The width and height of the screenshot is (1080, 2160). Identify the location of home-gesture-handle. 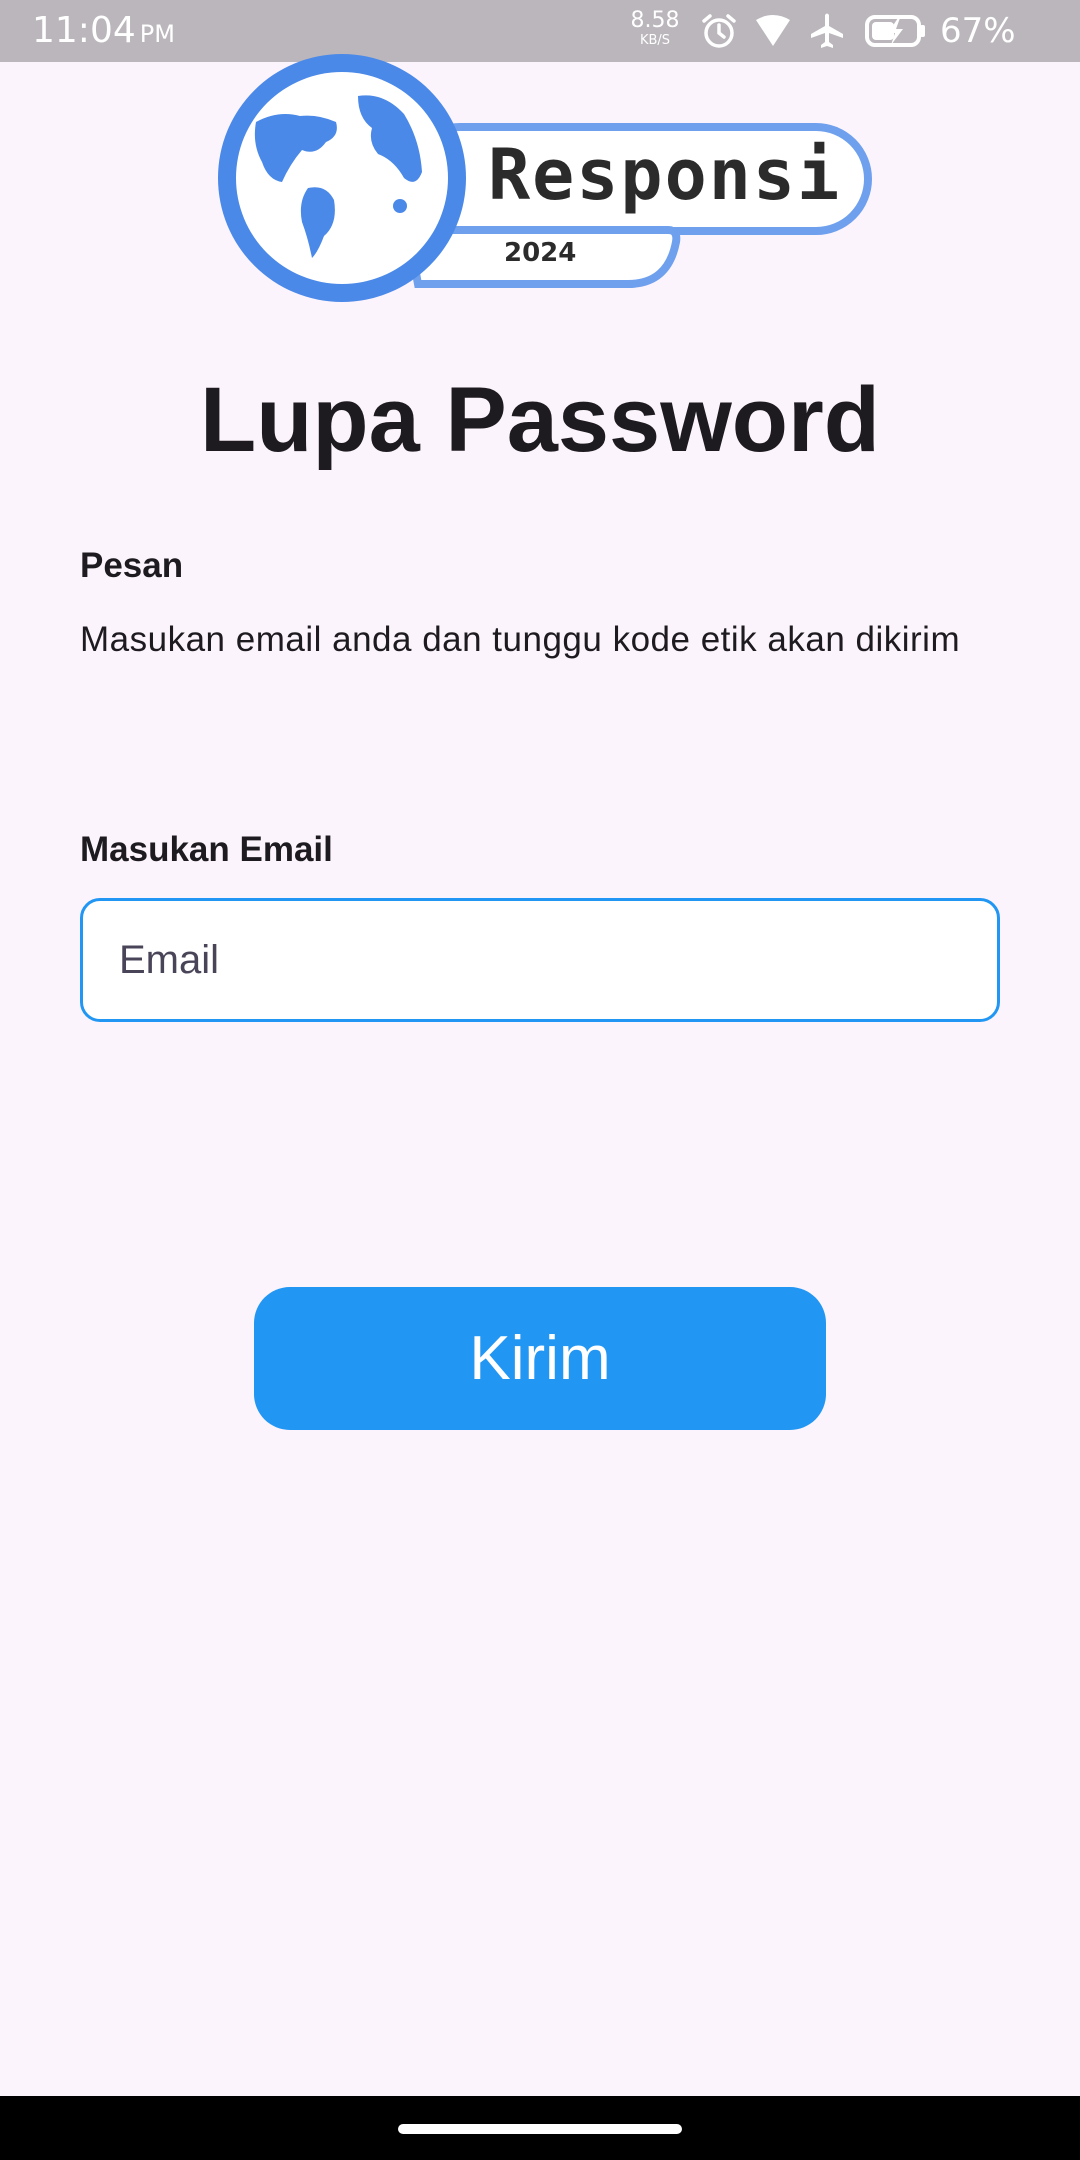
(540, 2129).